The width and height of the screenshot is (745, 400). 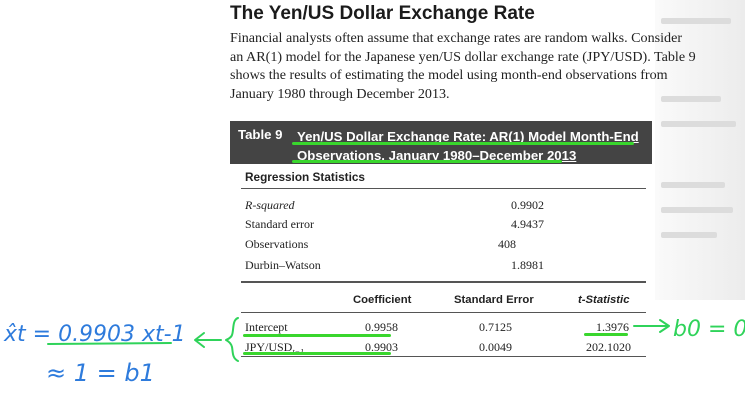 I want to click on bracket-mark, so click(x=232, y=339).